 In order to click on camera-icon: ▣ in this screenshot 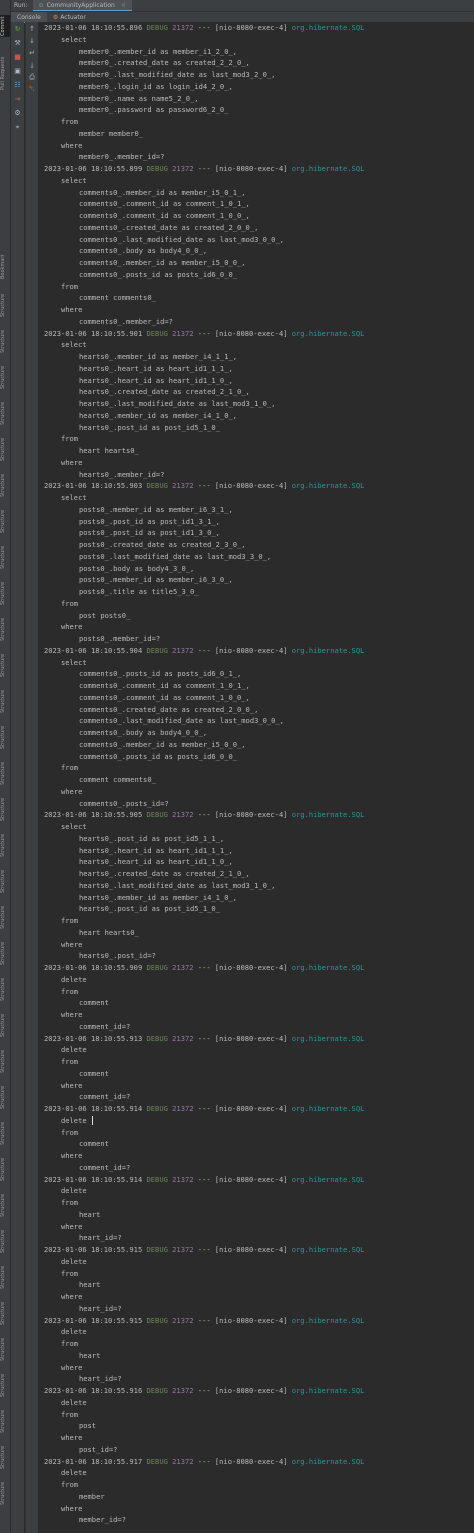, I will do `click(17, 71)`.